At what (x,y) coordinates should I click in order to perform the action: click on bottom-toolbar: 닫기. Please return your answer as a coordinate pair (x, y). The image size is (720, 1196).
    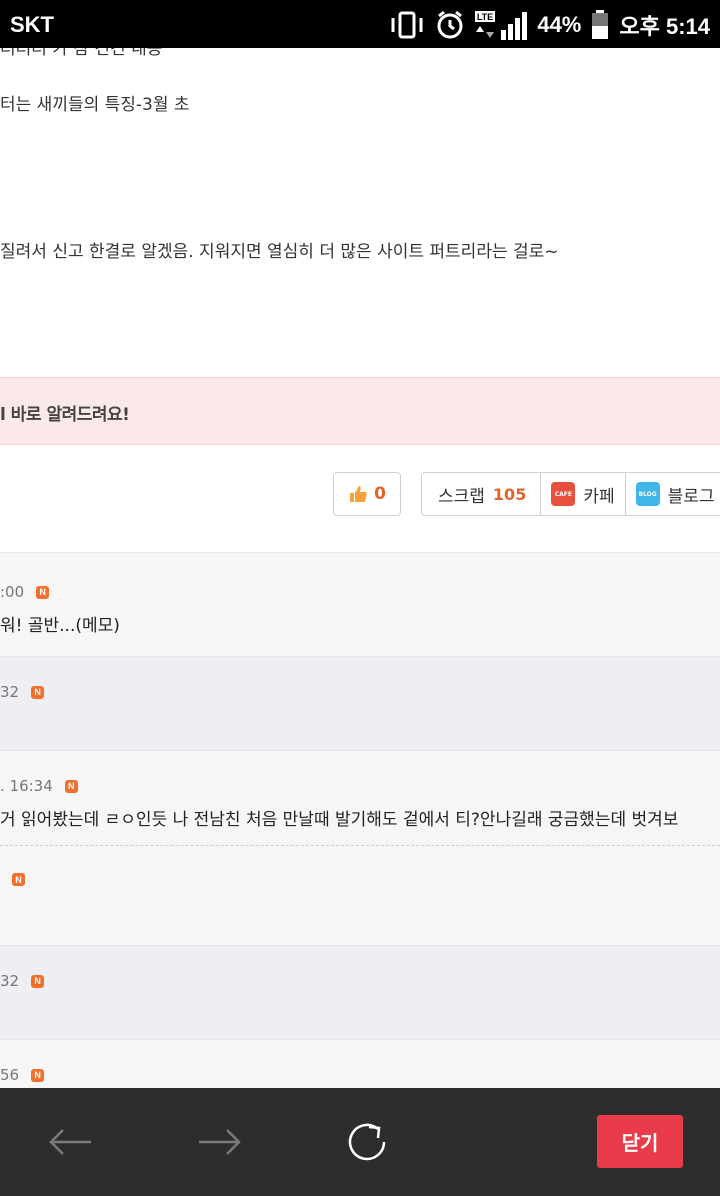
    Looking at the image, I should click on (360, 1142).